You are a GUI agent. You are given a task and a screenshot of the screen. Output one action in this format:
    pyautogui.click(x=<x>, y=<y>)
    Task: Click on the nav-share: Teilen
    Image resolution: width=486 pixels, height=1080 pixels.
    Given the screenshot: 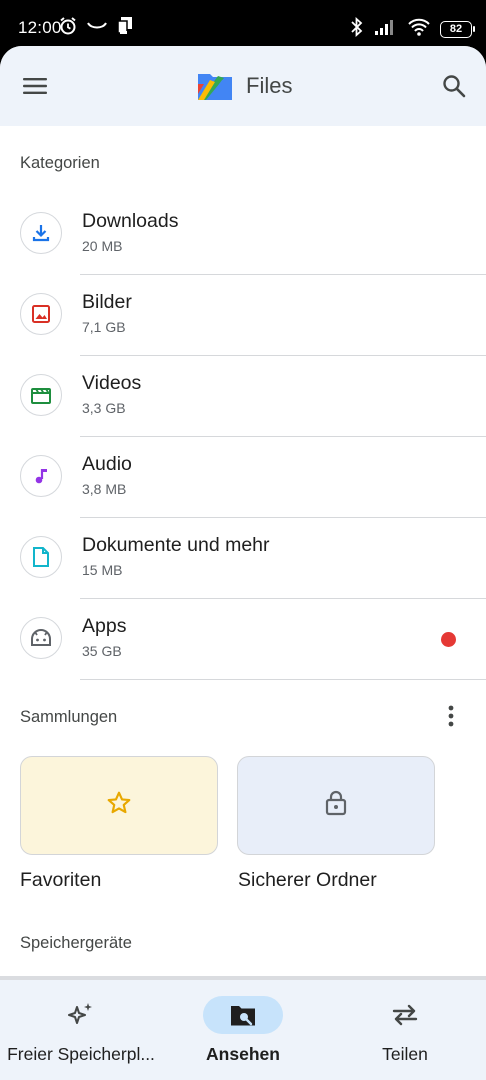 What is the action you would take?
    pyautogui.click(x=405, y=1030)
    